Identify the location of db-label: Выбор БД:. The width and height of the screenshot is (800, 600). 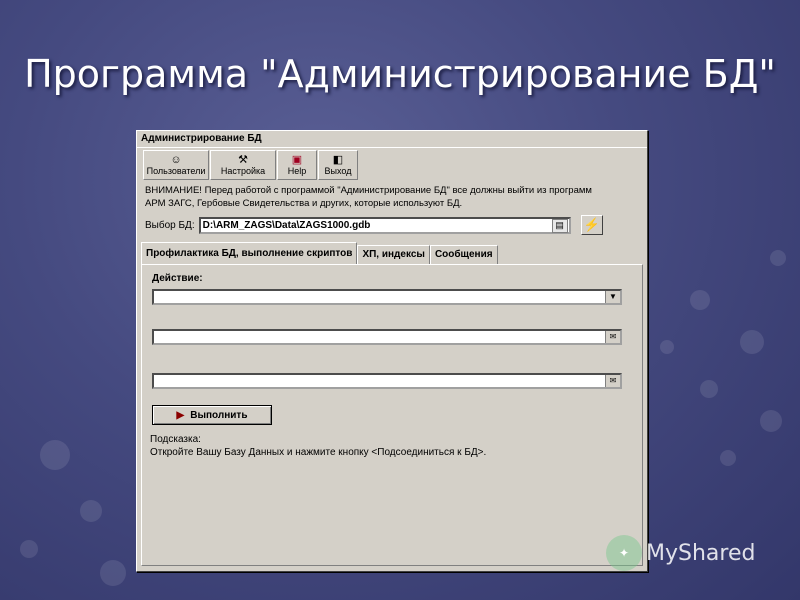
(170, 225).